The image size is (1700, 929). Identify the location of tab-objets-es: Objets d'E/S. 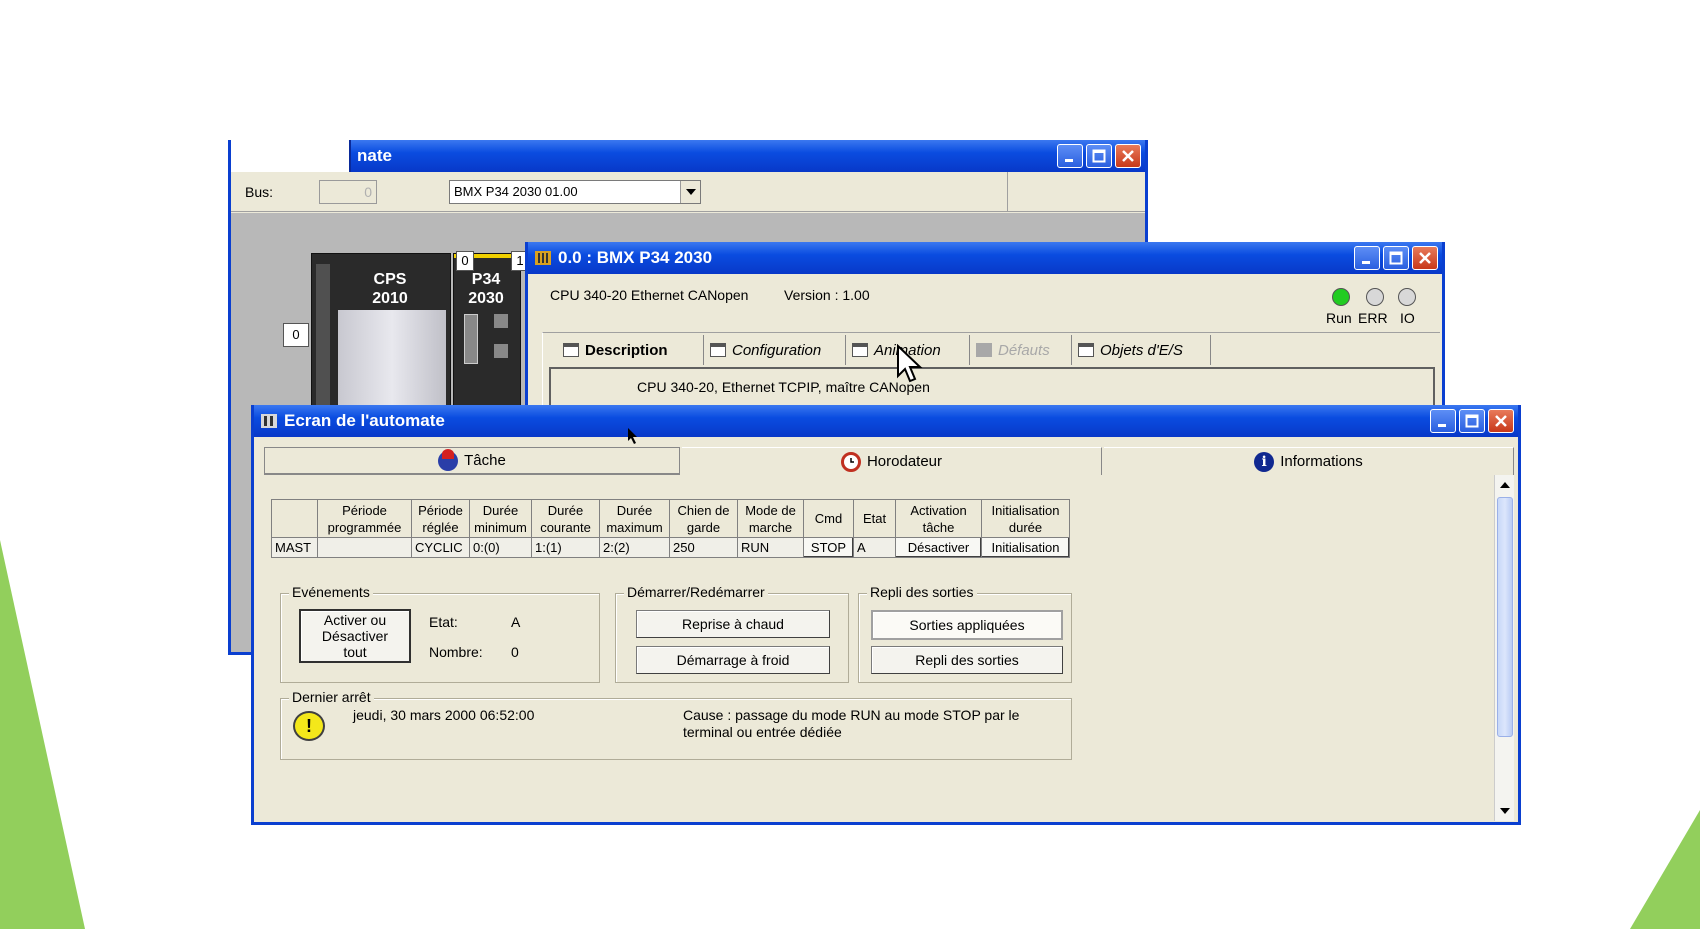
(1141, 350).